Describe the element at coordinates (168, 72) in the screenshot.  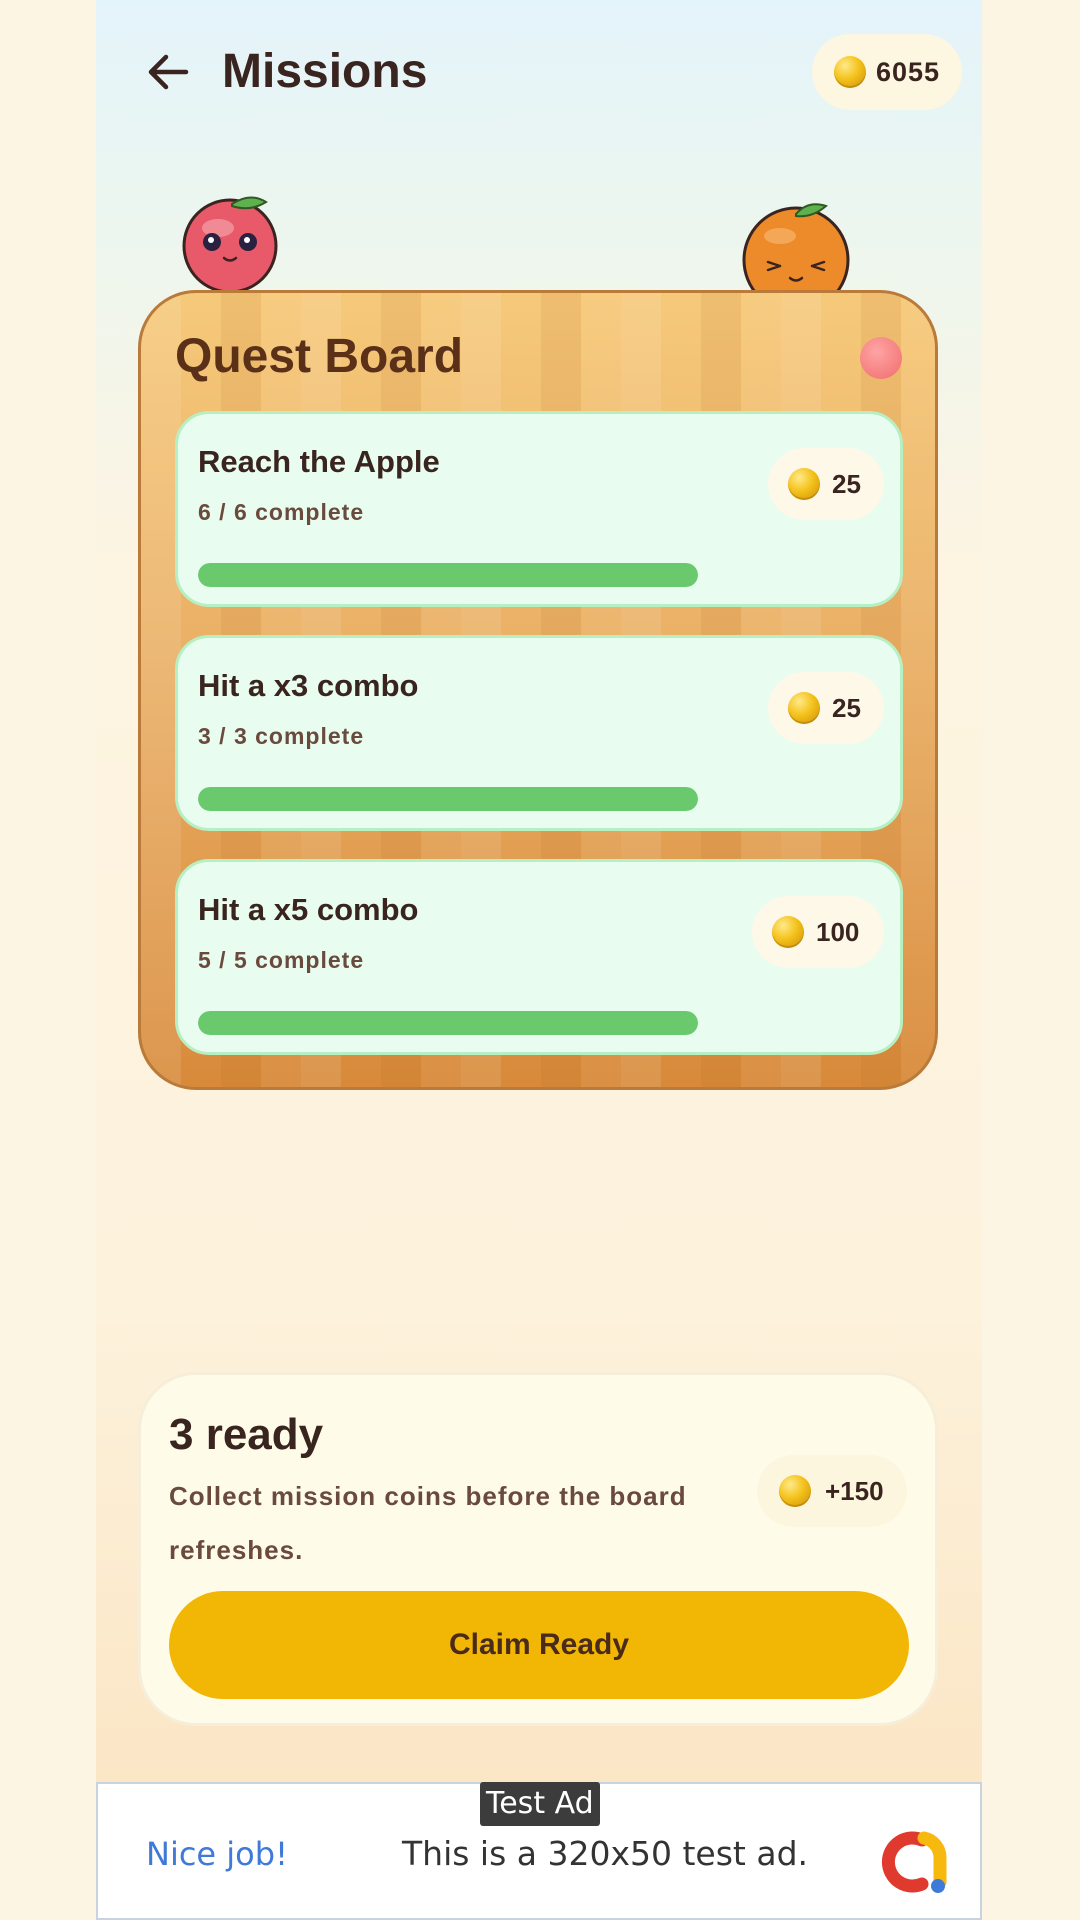
I see `back-arrow-icon` at that location.